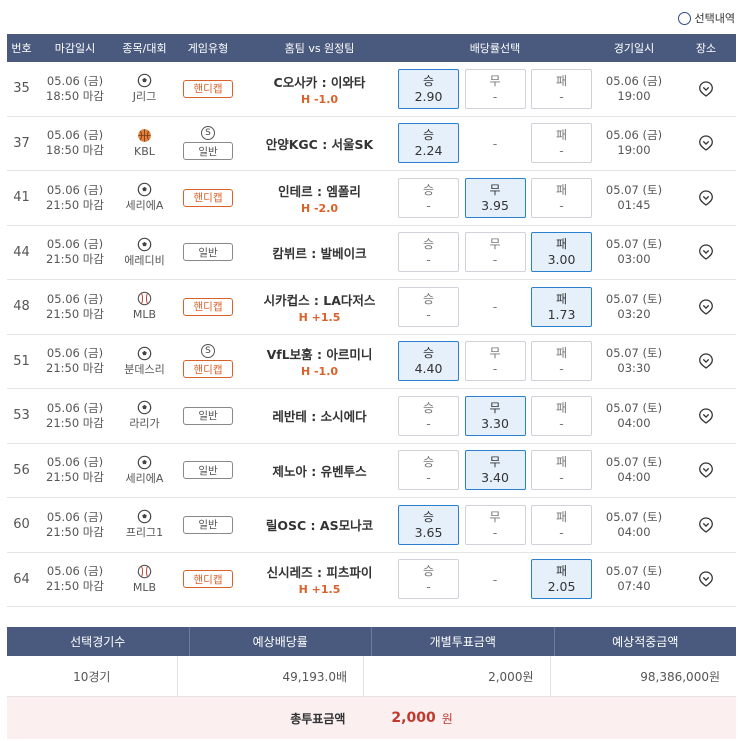 This screenshot has width=743, height=741. Describe the element at coordinates (319, 417) in the screenshot. I see `match-teams: 레반테 : 소시에다` at that location.